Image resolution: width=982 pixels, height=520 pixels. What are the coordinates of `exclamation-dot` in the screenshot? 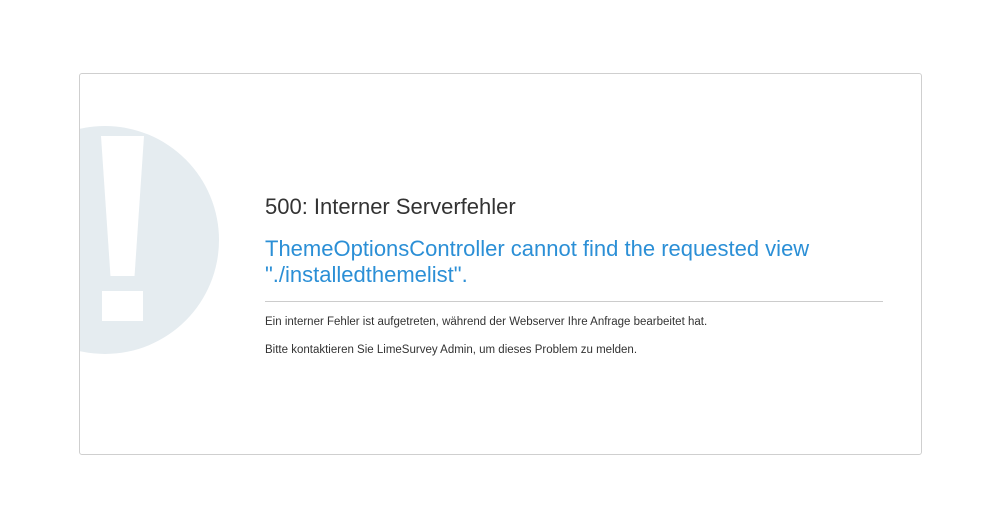 It's located at (122, 306).